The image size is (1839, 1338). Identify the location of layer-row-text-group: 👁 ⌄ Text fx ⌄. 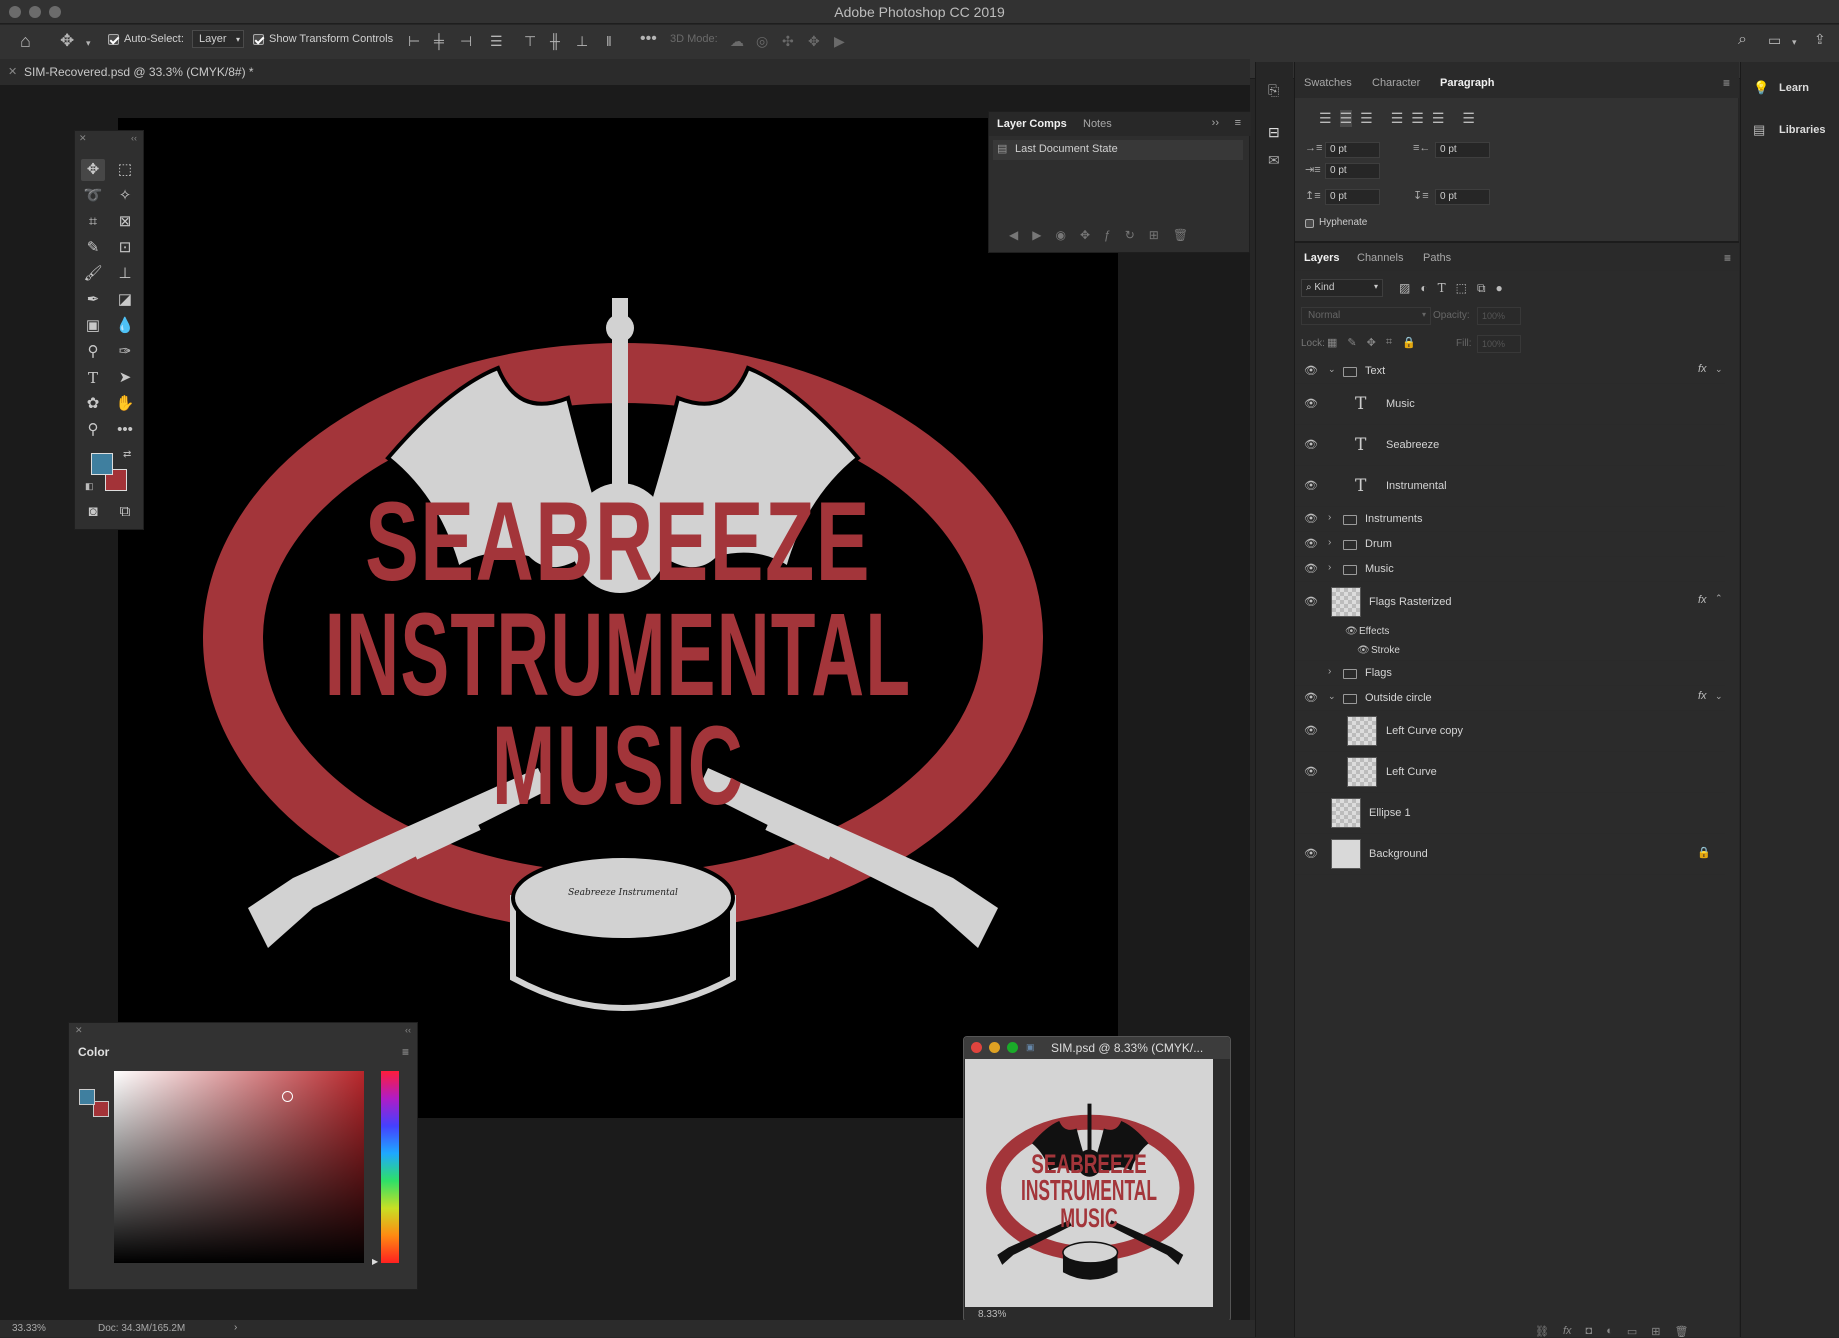
(1510, 371).